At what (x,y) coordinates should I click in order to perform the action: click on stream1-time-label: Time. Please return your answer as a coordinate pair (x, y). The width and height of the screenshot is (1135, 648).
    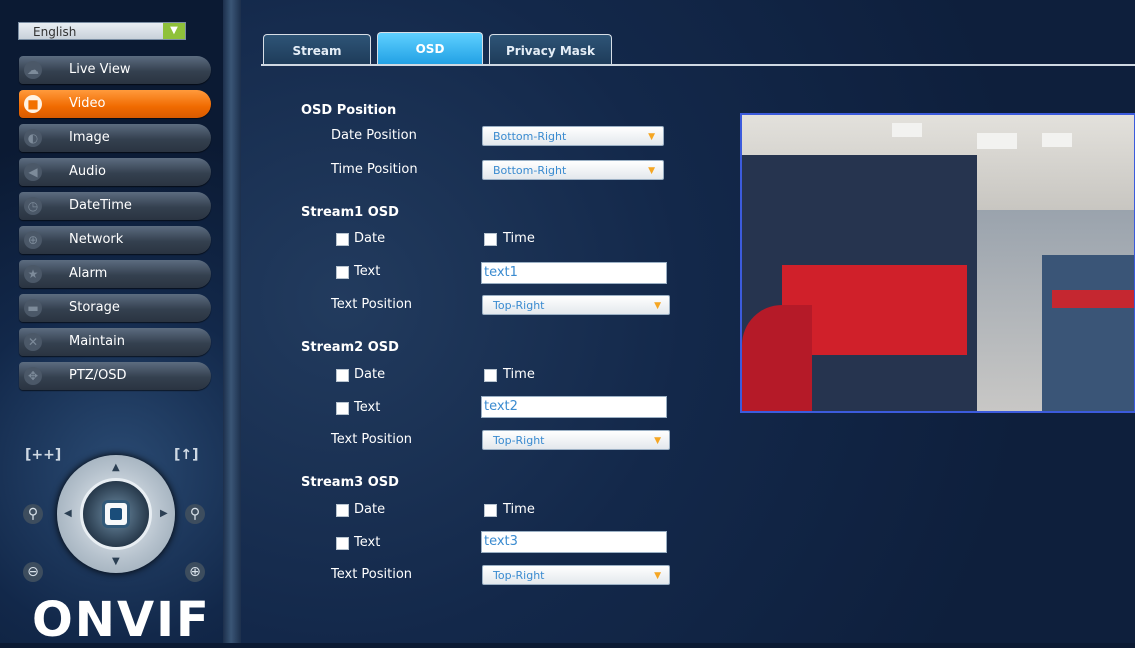
    Looking at the image, I should click on (519, 238).